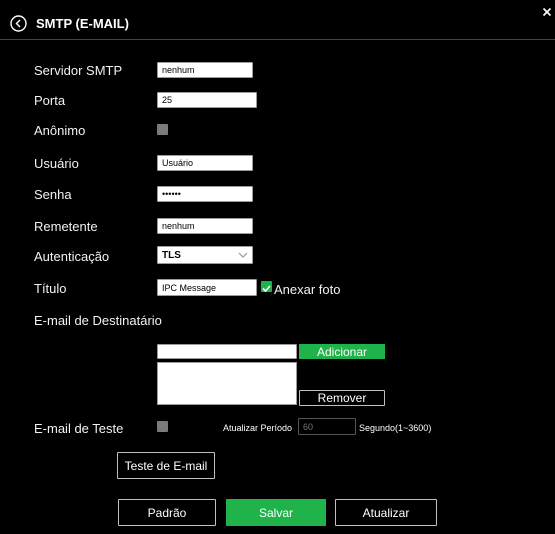 The width and height of the screenshot is (555, 534). What do you see at coordinates (276, 512) in the screenshot?
I see `save-button: Salvar` at bounding box center [276, 512].